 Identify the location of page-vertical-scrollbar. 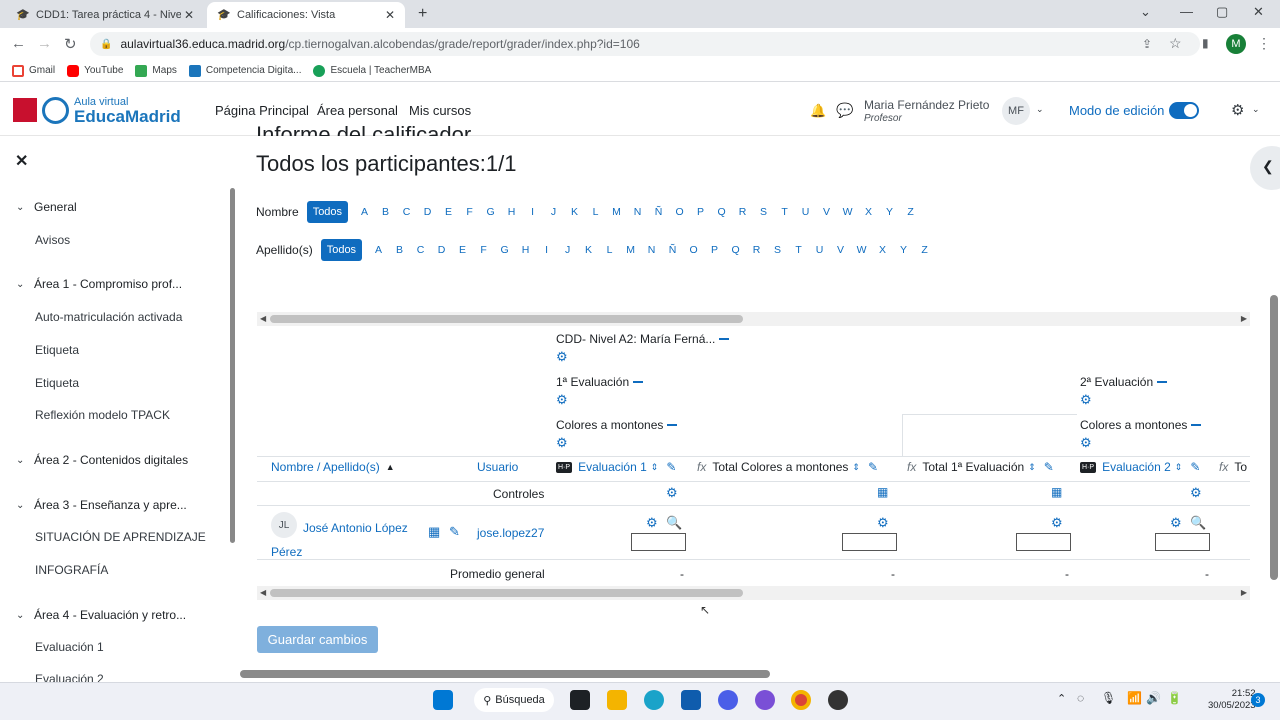
(1274, 437).